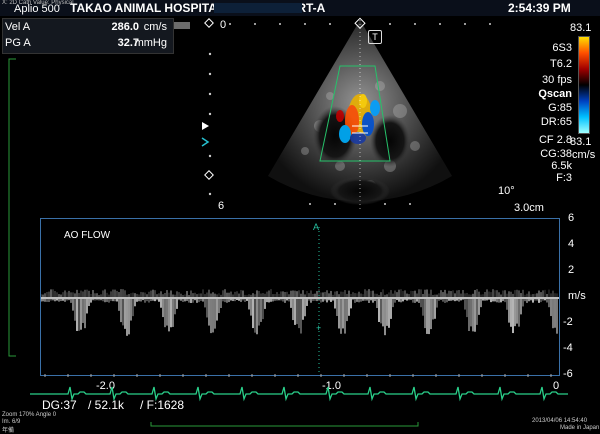  Describe the element at coordinates (37, 9) in the screenshot. I see `system-name: Aplio 500` at that location.